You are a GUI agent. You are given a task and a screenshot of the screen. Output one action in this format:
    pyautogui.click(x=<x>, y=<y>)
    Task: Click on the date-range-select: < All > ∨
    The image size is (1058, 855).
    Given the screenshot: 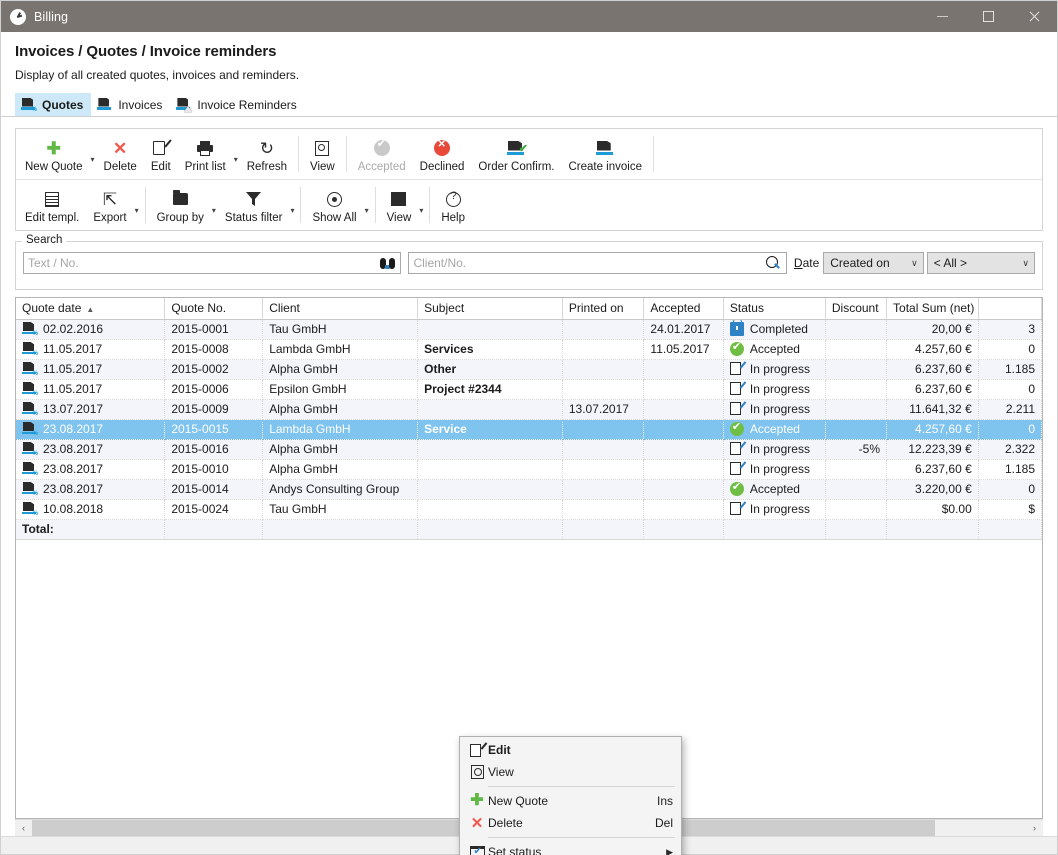 What is the action you would take?
    pyautogui.click(x=980, y=263)
    